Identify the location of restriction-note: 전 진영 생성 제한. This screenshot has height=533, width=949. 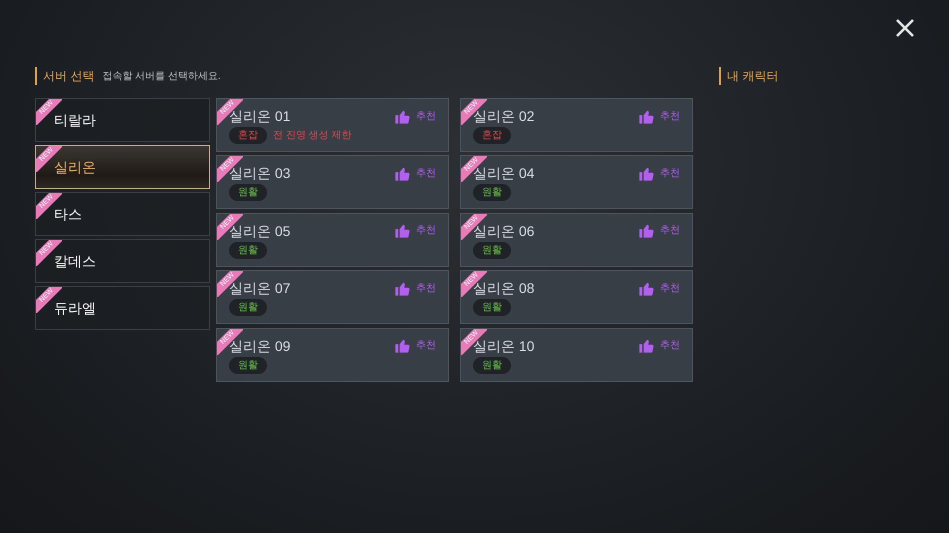
(312, 136).